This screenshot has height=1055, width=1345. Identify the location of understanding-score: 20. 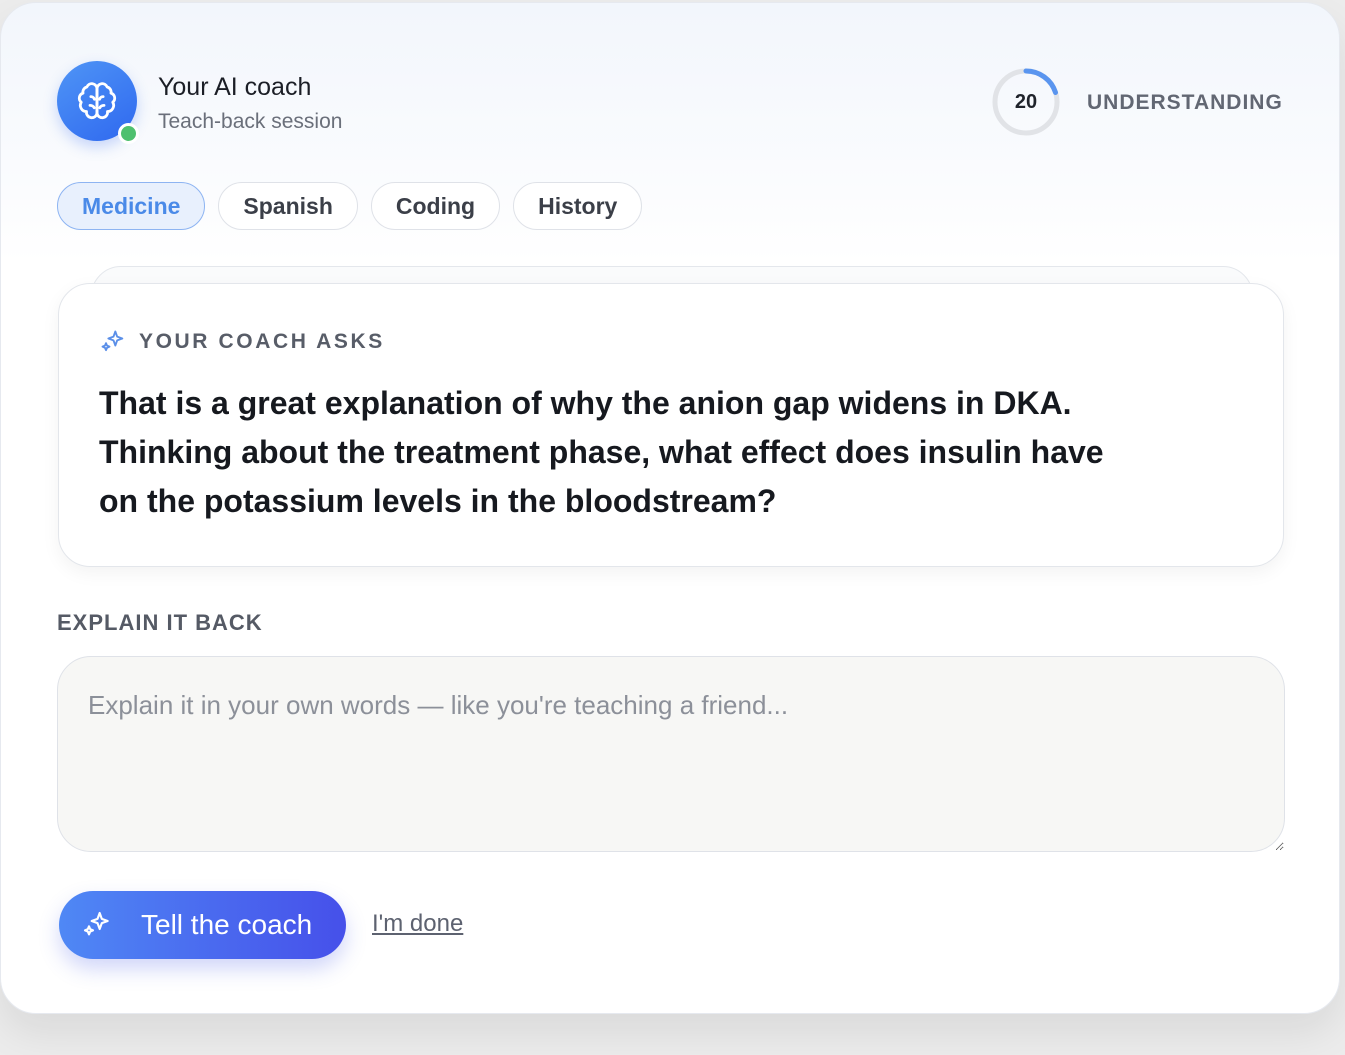
(1026, 101).